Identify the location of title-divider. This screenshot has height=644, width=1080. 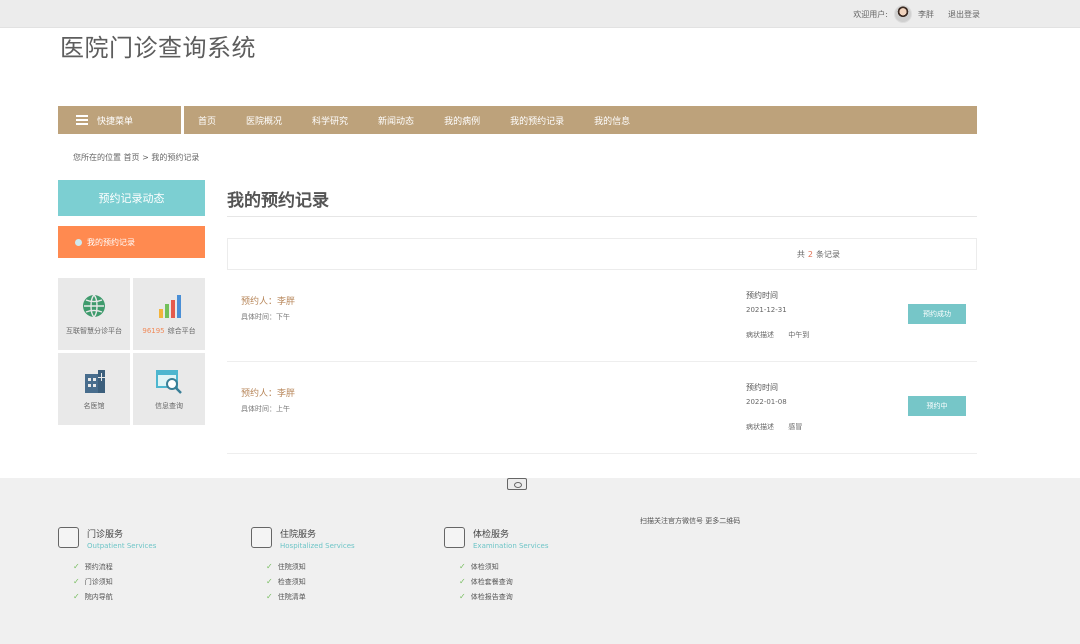
(602, 216).